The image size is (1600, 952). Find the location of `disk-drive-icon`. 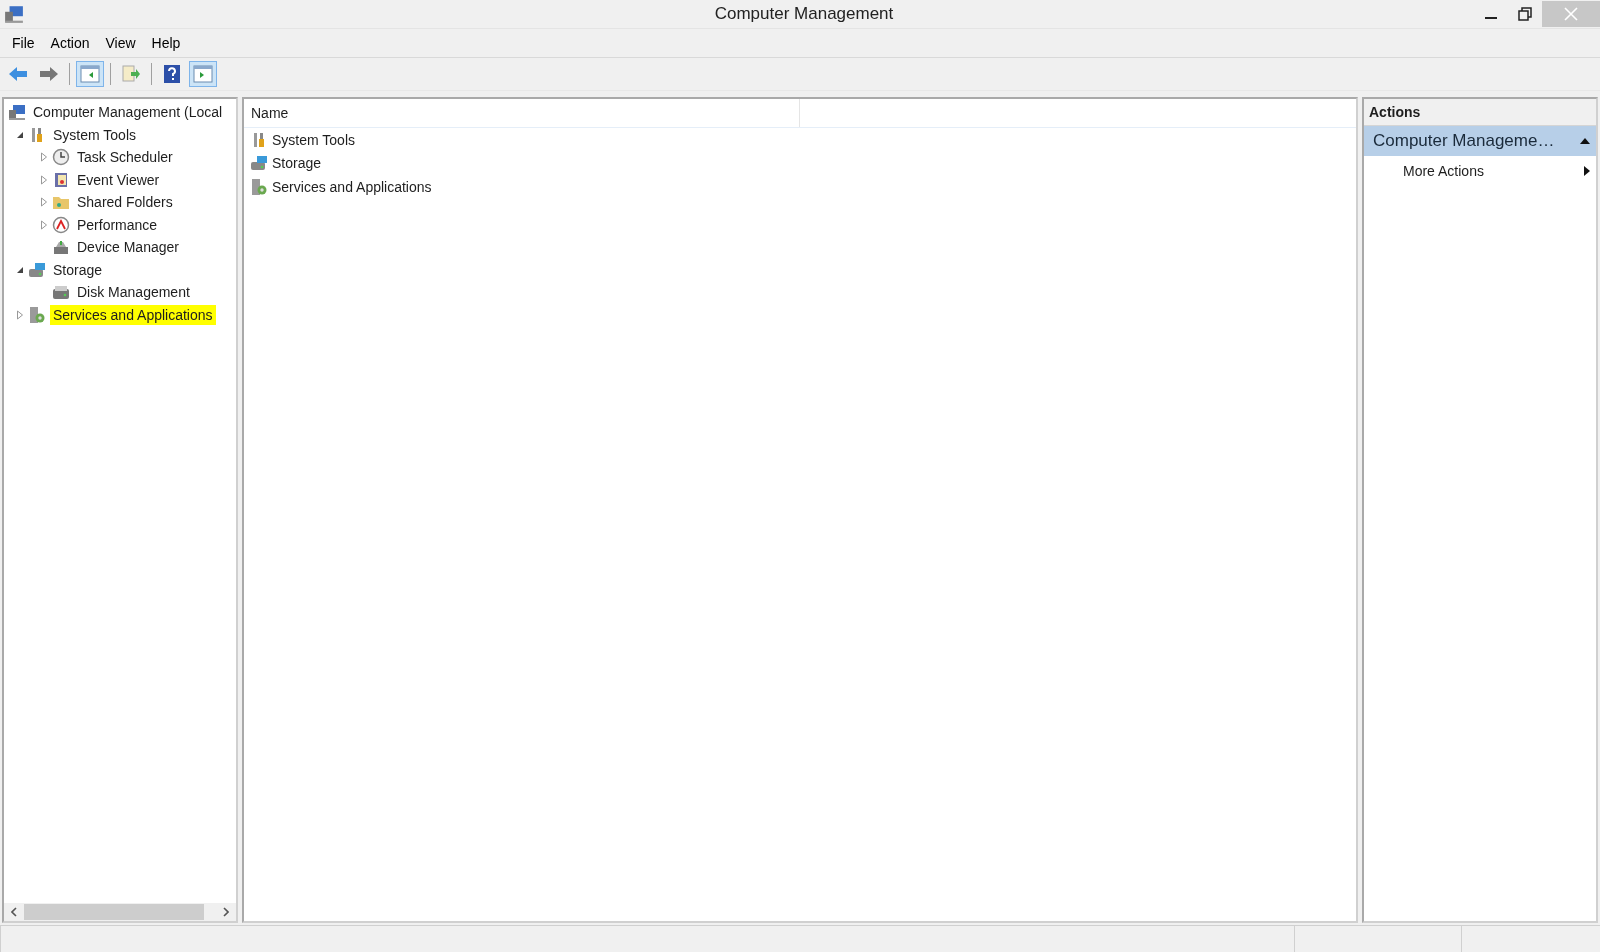

disk-drive-icon is located at coordinates (61, 292).